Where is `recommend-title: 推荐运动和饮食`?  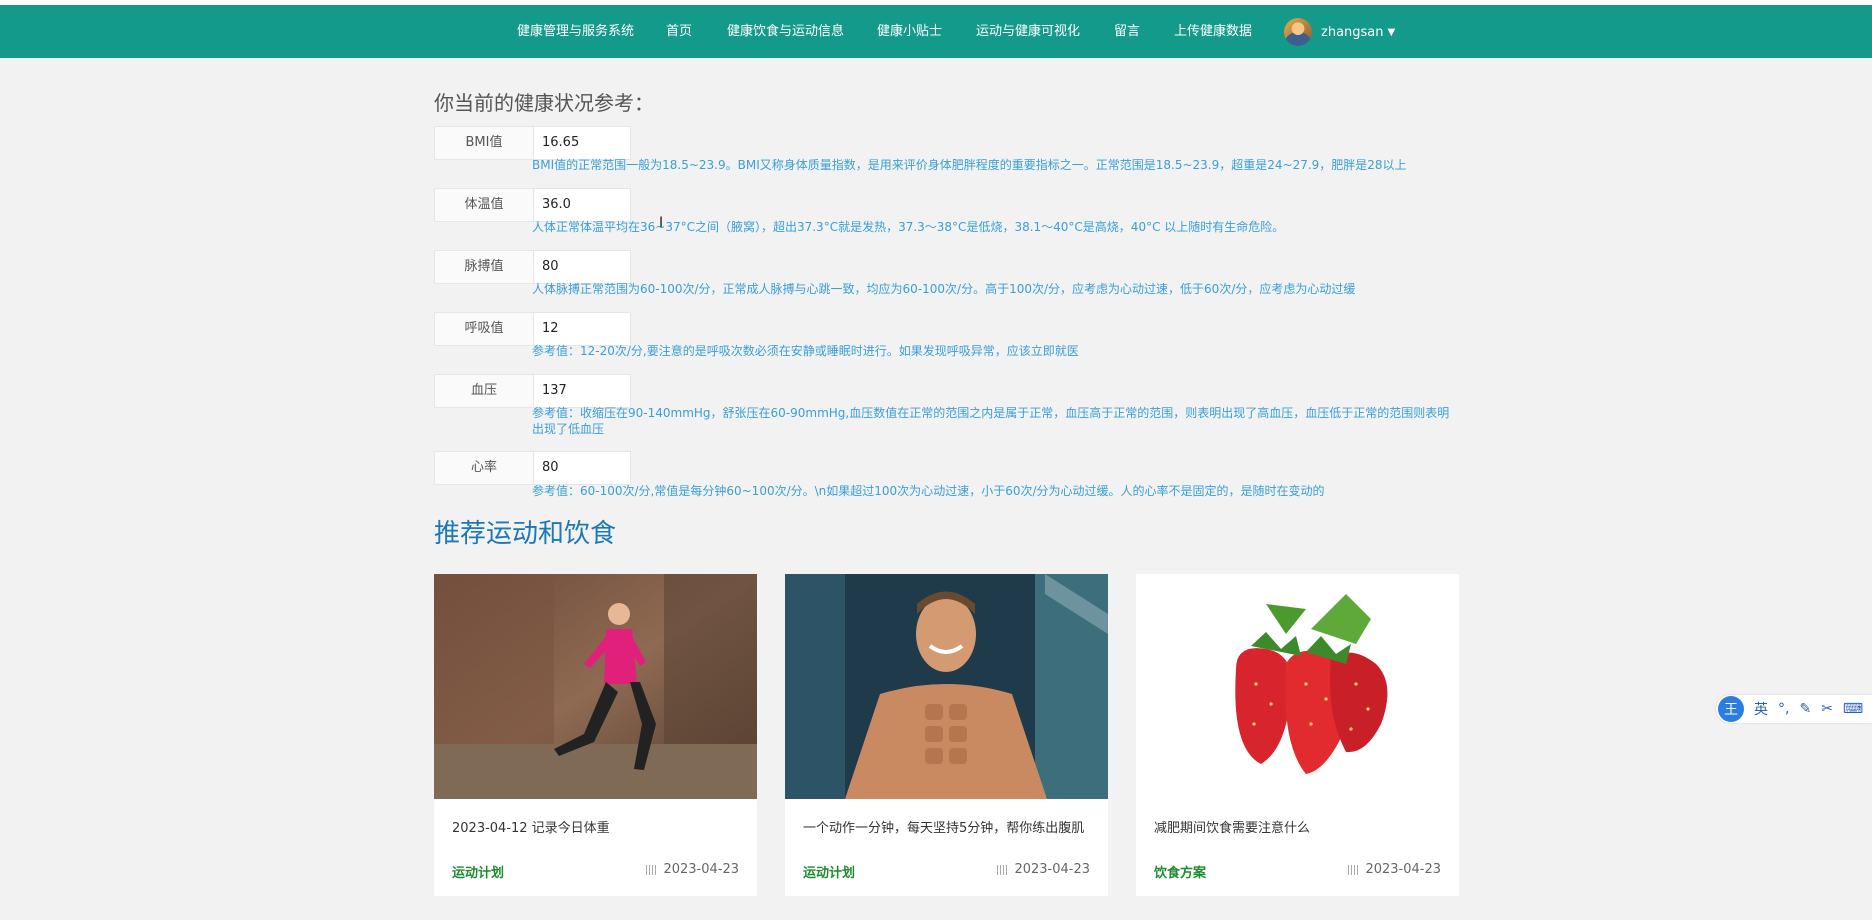
recommend-title: 推荐运动和饮食 is located at coordinates (525, 534).